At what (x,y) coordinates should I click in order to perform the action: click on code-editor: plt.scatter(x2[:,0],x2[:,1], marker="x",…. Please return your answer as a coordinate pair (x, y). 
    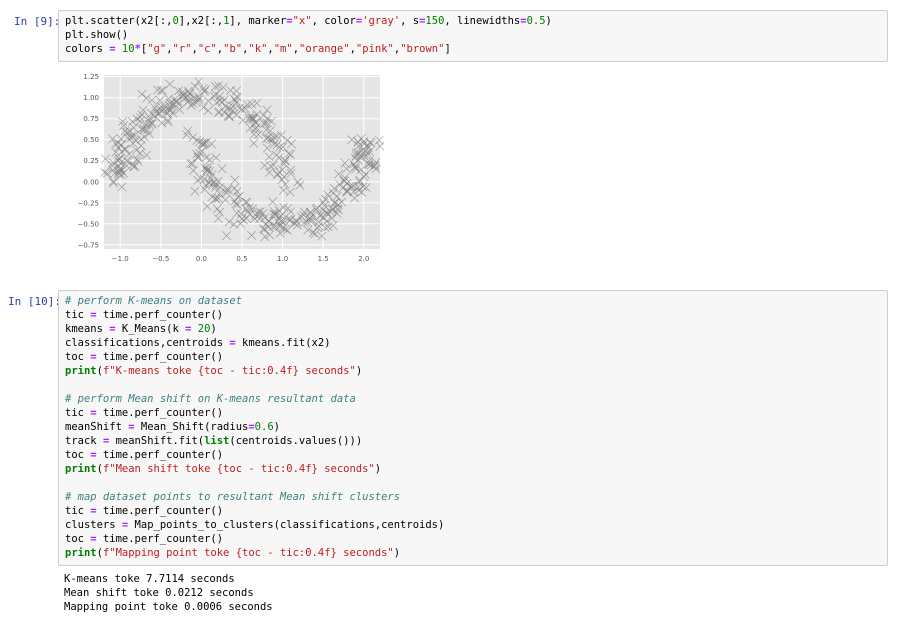
    Looking at the image, I should click on (308, 35).